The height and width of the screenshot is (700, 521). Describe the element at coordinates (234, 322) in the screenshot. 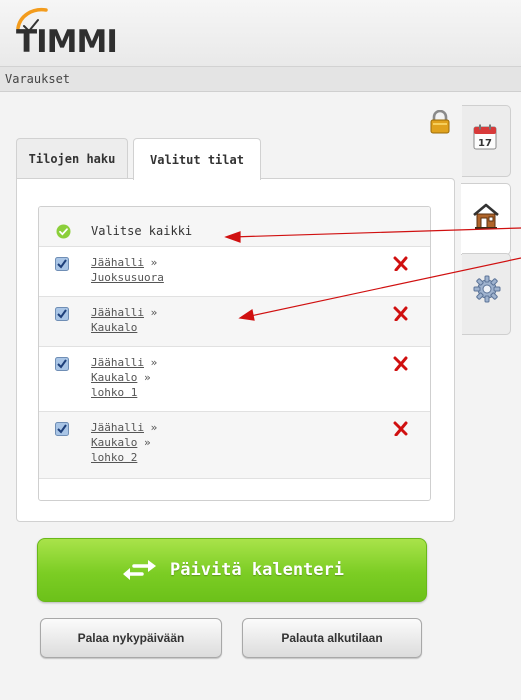

I see `list-item: Jäähalli » Kaukalo` at that location.